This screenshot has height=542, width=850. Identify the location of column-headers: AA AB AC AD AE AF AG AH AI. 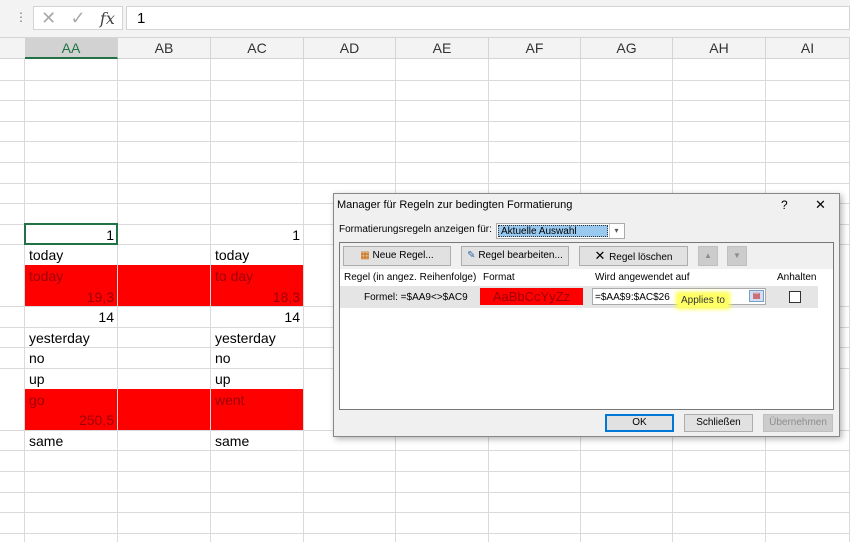
(425, 48).